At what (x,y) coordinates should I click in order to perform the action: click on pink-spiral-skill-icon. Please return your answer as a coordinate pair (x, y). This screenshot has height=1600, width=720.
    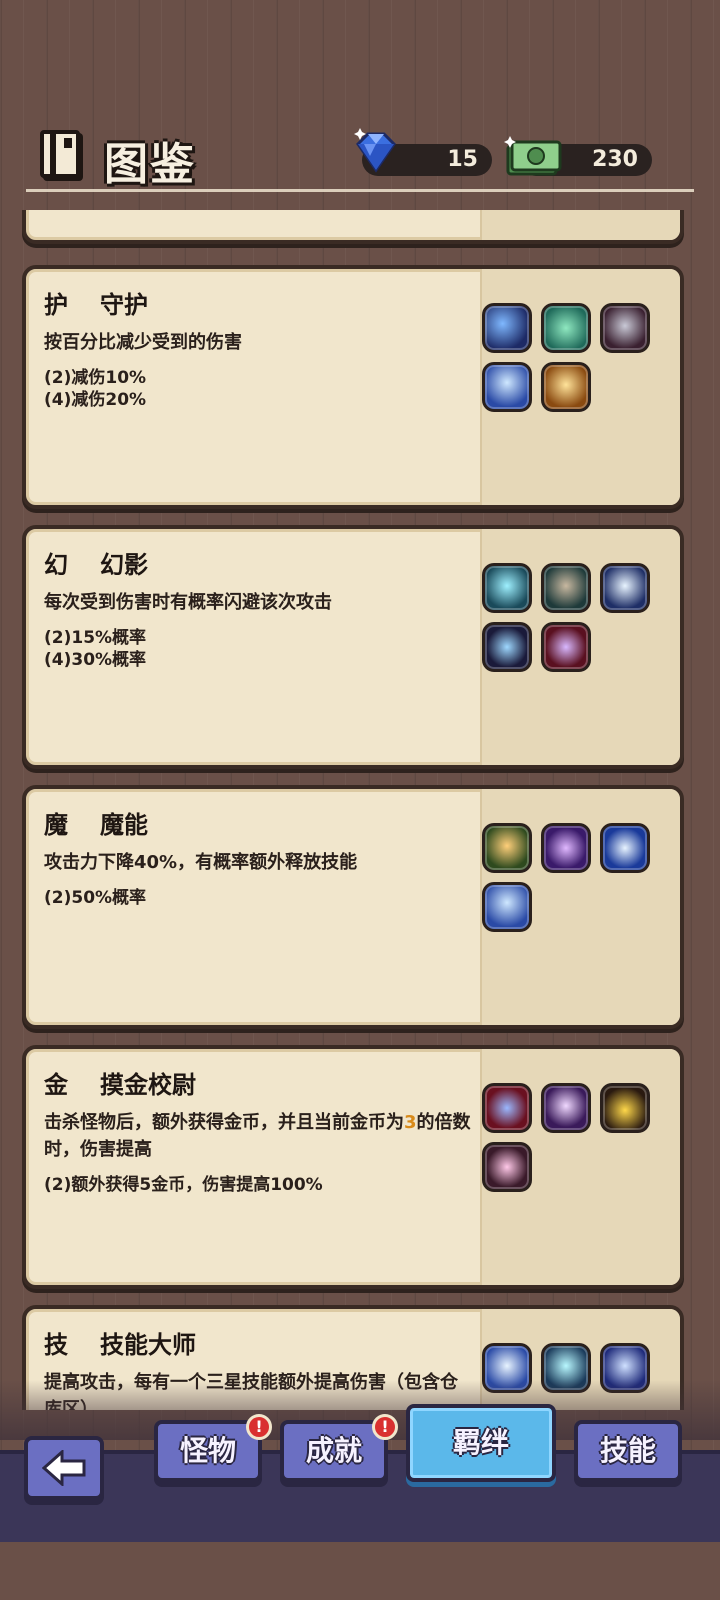
    Looking at the image, I should click on (507, 1167).